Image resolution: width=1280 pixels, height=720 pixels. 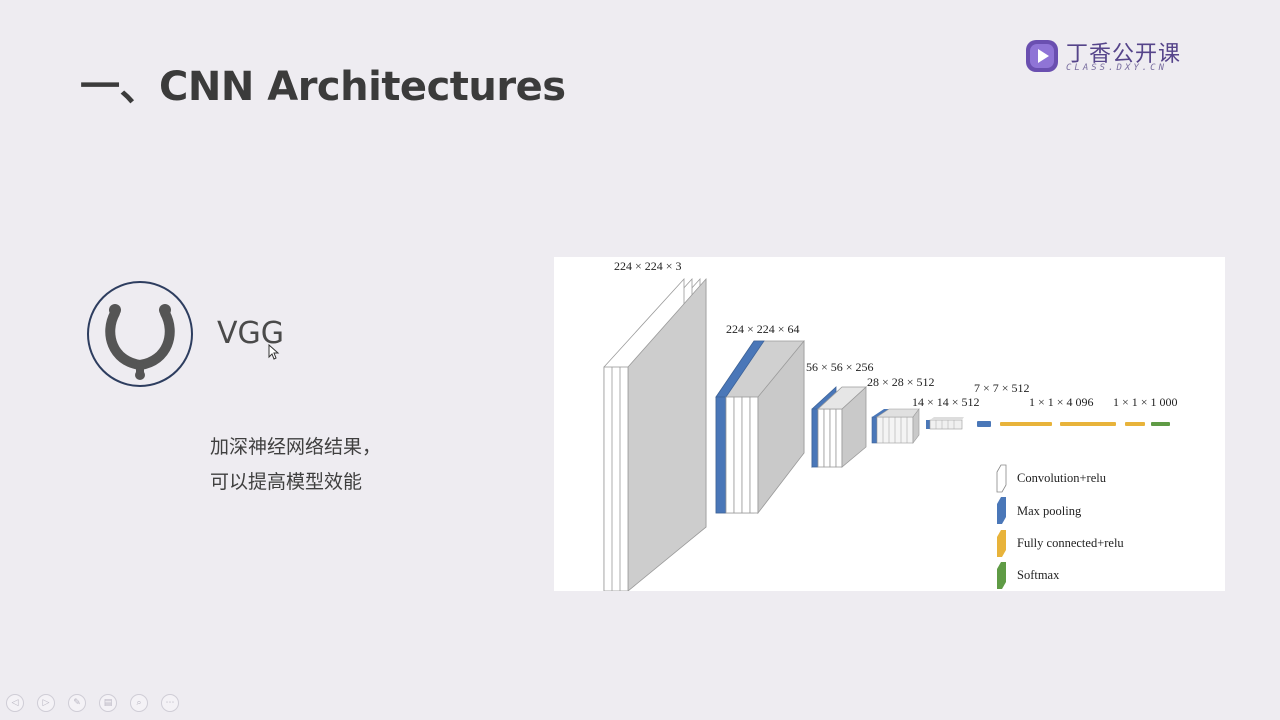 I want to click on legend-label-pool: Max pooling, so click(x=1049, y=511).